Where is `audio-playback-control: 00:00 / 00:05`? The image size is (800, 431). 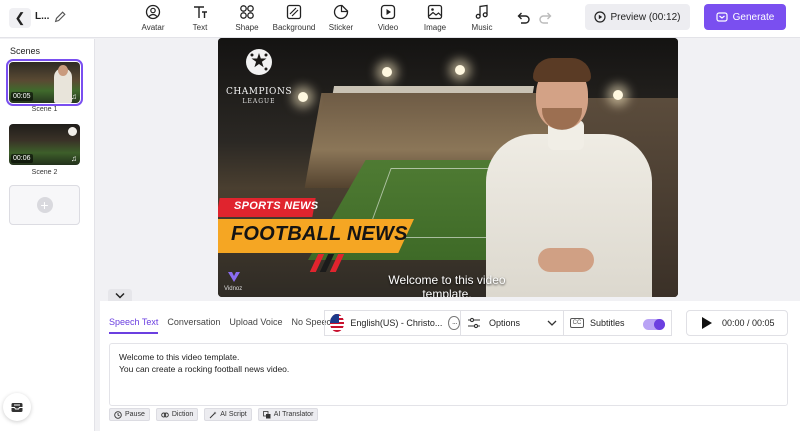 audio-playback-control: 00:00 / 00:05 is located at coordinates (737, 323).